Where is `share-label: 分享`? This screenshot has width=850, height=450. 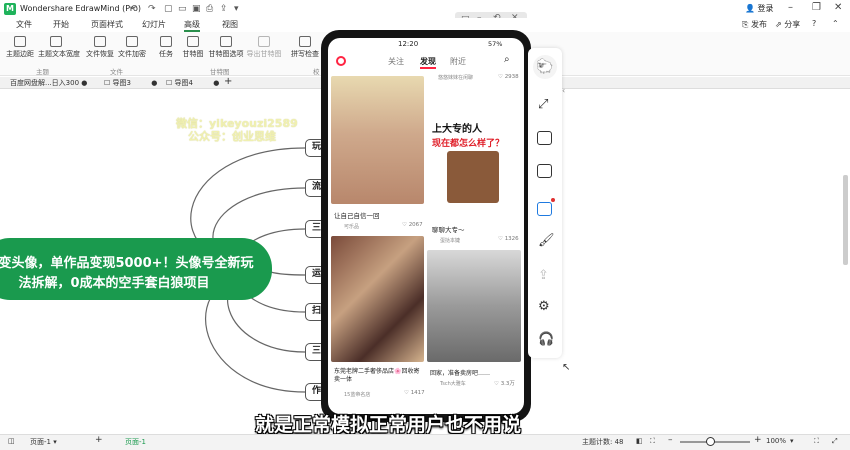
share-label: 分享 is located at coordinates (792, 24).